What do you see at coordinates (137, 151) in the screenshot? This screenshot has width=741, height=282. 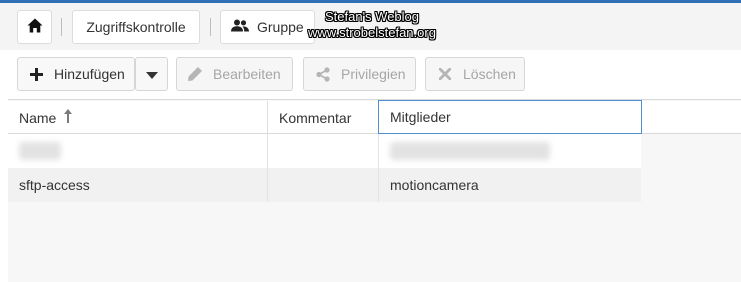 I see `cell-name` at bounding box center [137, 151].